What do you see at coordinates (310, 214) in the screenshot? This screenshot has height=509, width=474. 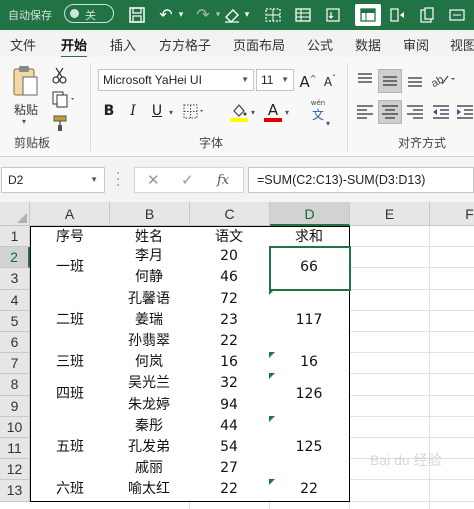 I see `column-header-d: D` at bounding box center [310, 214].